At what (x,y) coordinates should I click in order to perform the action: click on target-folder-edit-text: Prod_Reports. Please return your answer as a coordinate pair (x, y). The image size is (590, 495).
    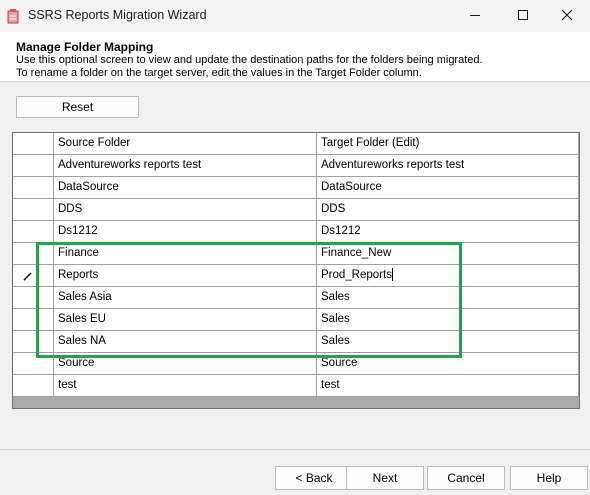
    Looking at the image, I should click on (356, 275).